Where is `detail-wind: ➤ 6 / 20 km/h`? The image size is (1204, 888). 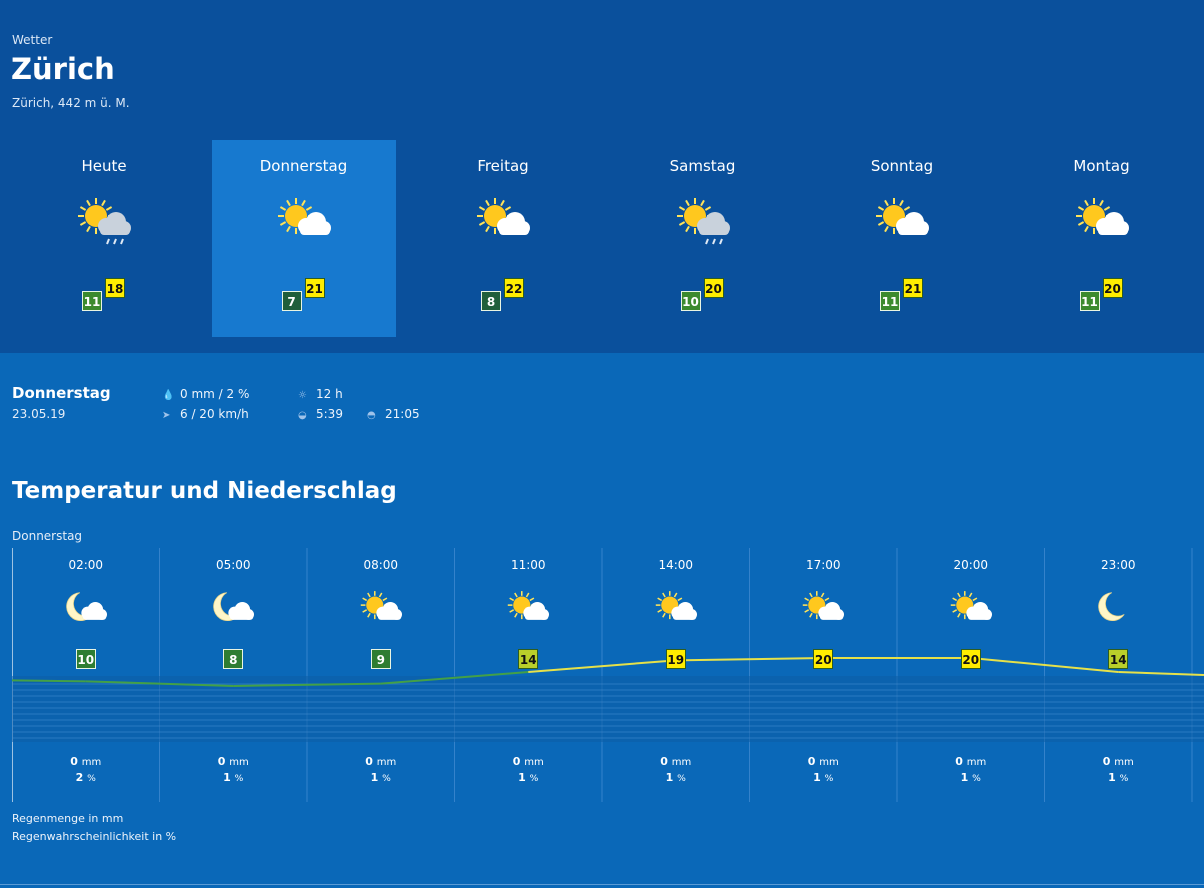
detail-wind: ➤ 6 / 20 km/h is located at coordinates (205, 414).